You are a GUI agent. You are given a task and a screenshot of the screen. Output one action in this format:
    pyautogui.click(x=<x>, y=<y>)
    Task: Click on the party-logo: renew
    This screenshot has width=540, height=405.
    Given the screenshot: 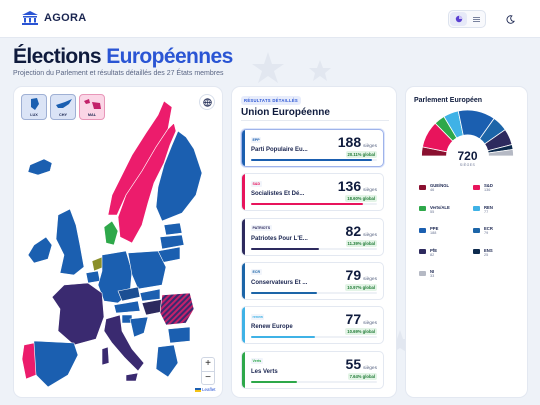 What is the action you would take?
    pyautogui.click(x=259, y=316)
    